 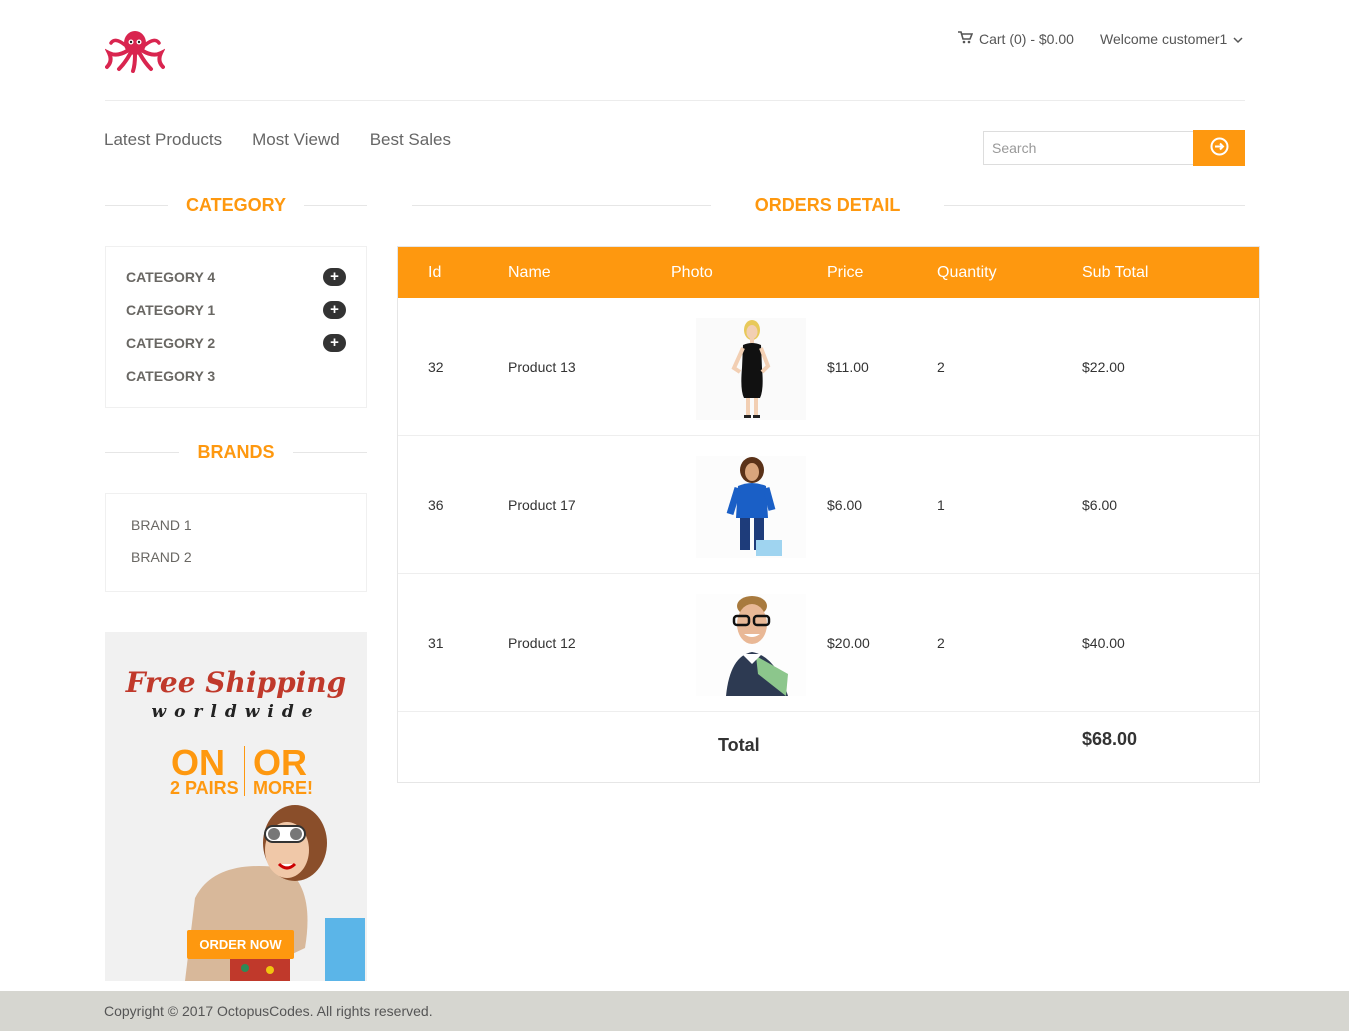 I want to click on table-row: 36 Product 17 $6.00 1 $6.00, so click(x=828, y=505).